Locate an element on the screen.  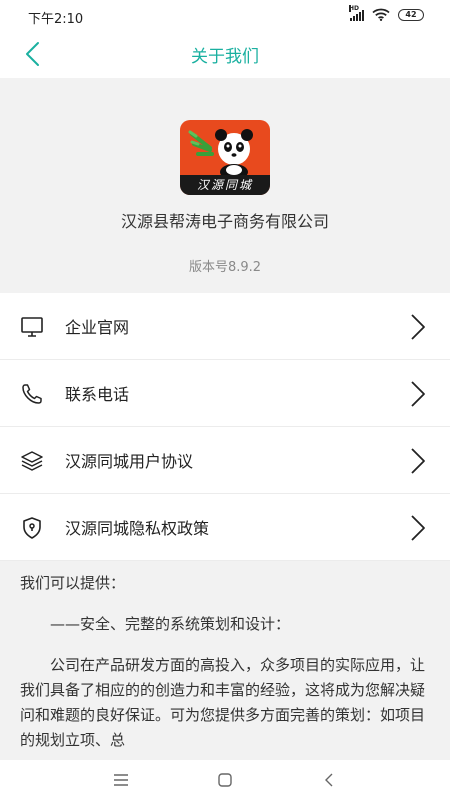
menu-label-user-agreement: 汉源同城用户协议 is located at coordinates (129, 461).